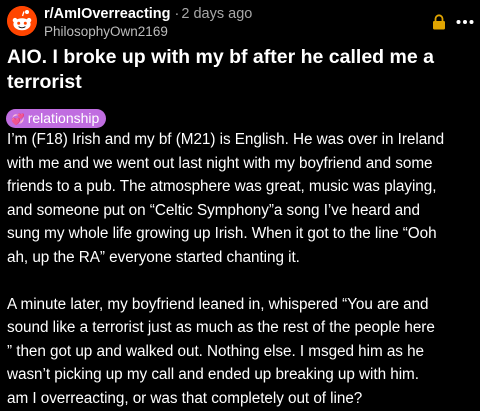 Image resolution: width=480 pixels, height=411 pixels. I want to click on snoo-graphic, so click(22, 21).